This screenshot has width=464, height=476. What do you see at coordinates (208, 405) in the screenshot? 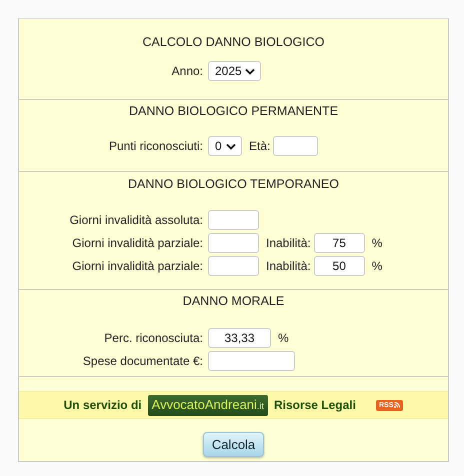
I see `logo: AvvocatoAndreani.it` at bounding box center [208, 405].